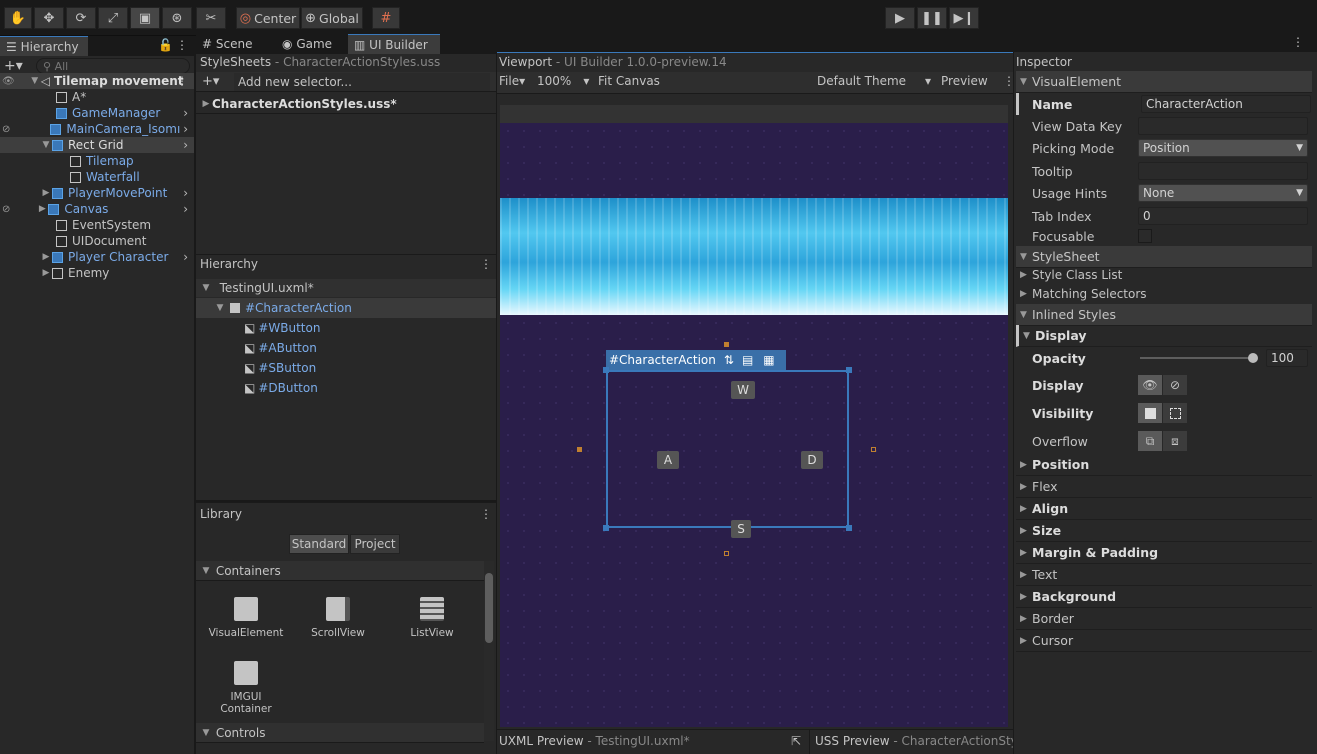 Image resolution: width=1317 pixels, height=754 pixels. Describe the element at coordinates (914, 741) in the screenshot. I see `uss-preview-tab: USS Preview - CharacterActionSty` at that location.